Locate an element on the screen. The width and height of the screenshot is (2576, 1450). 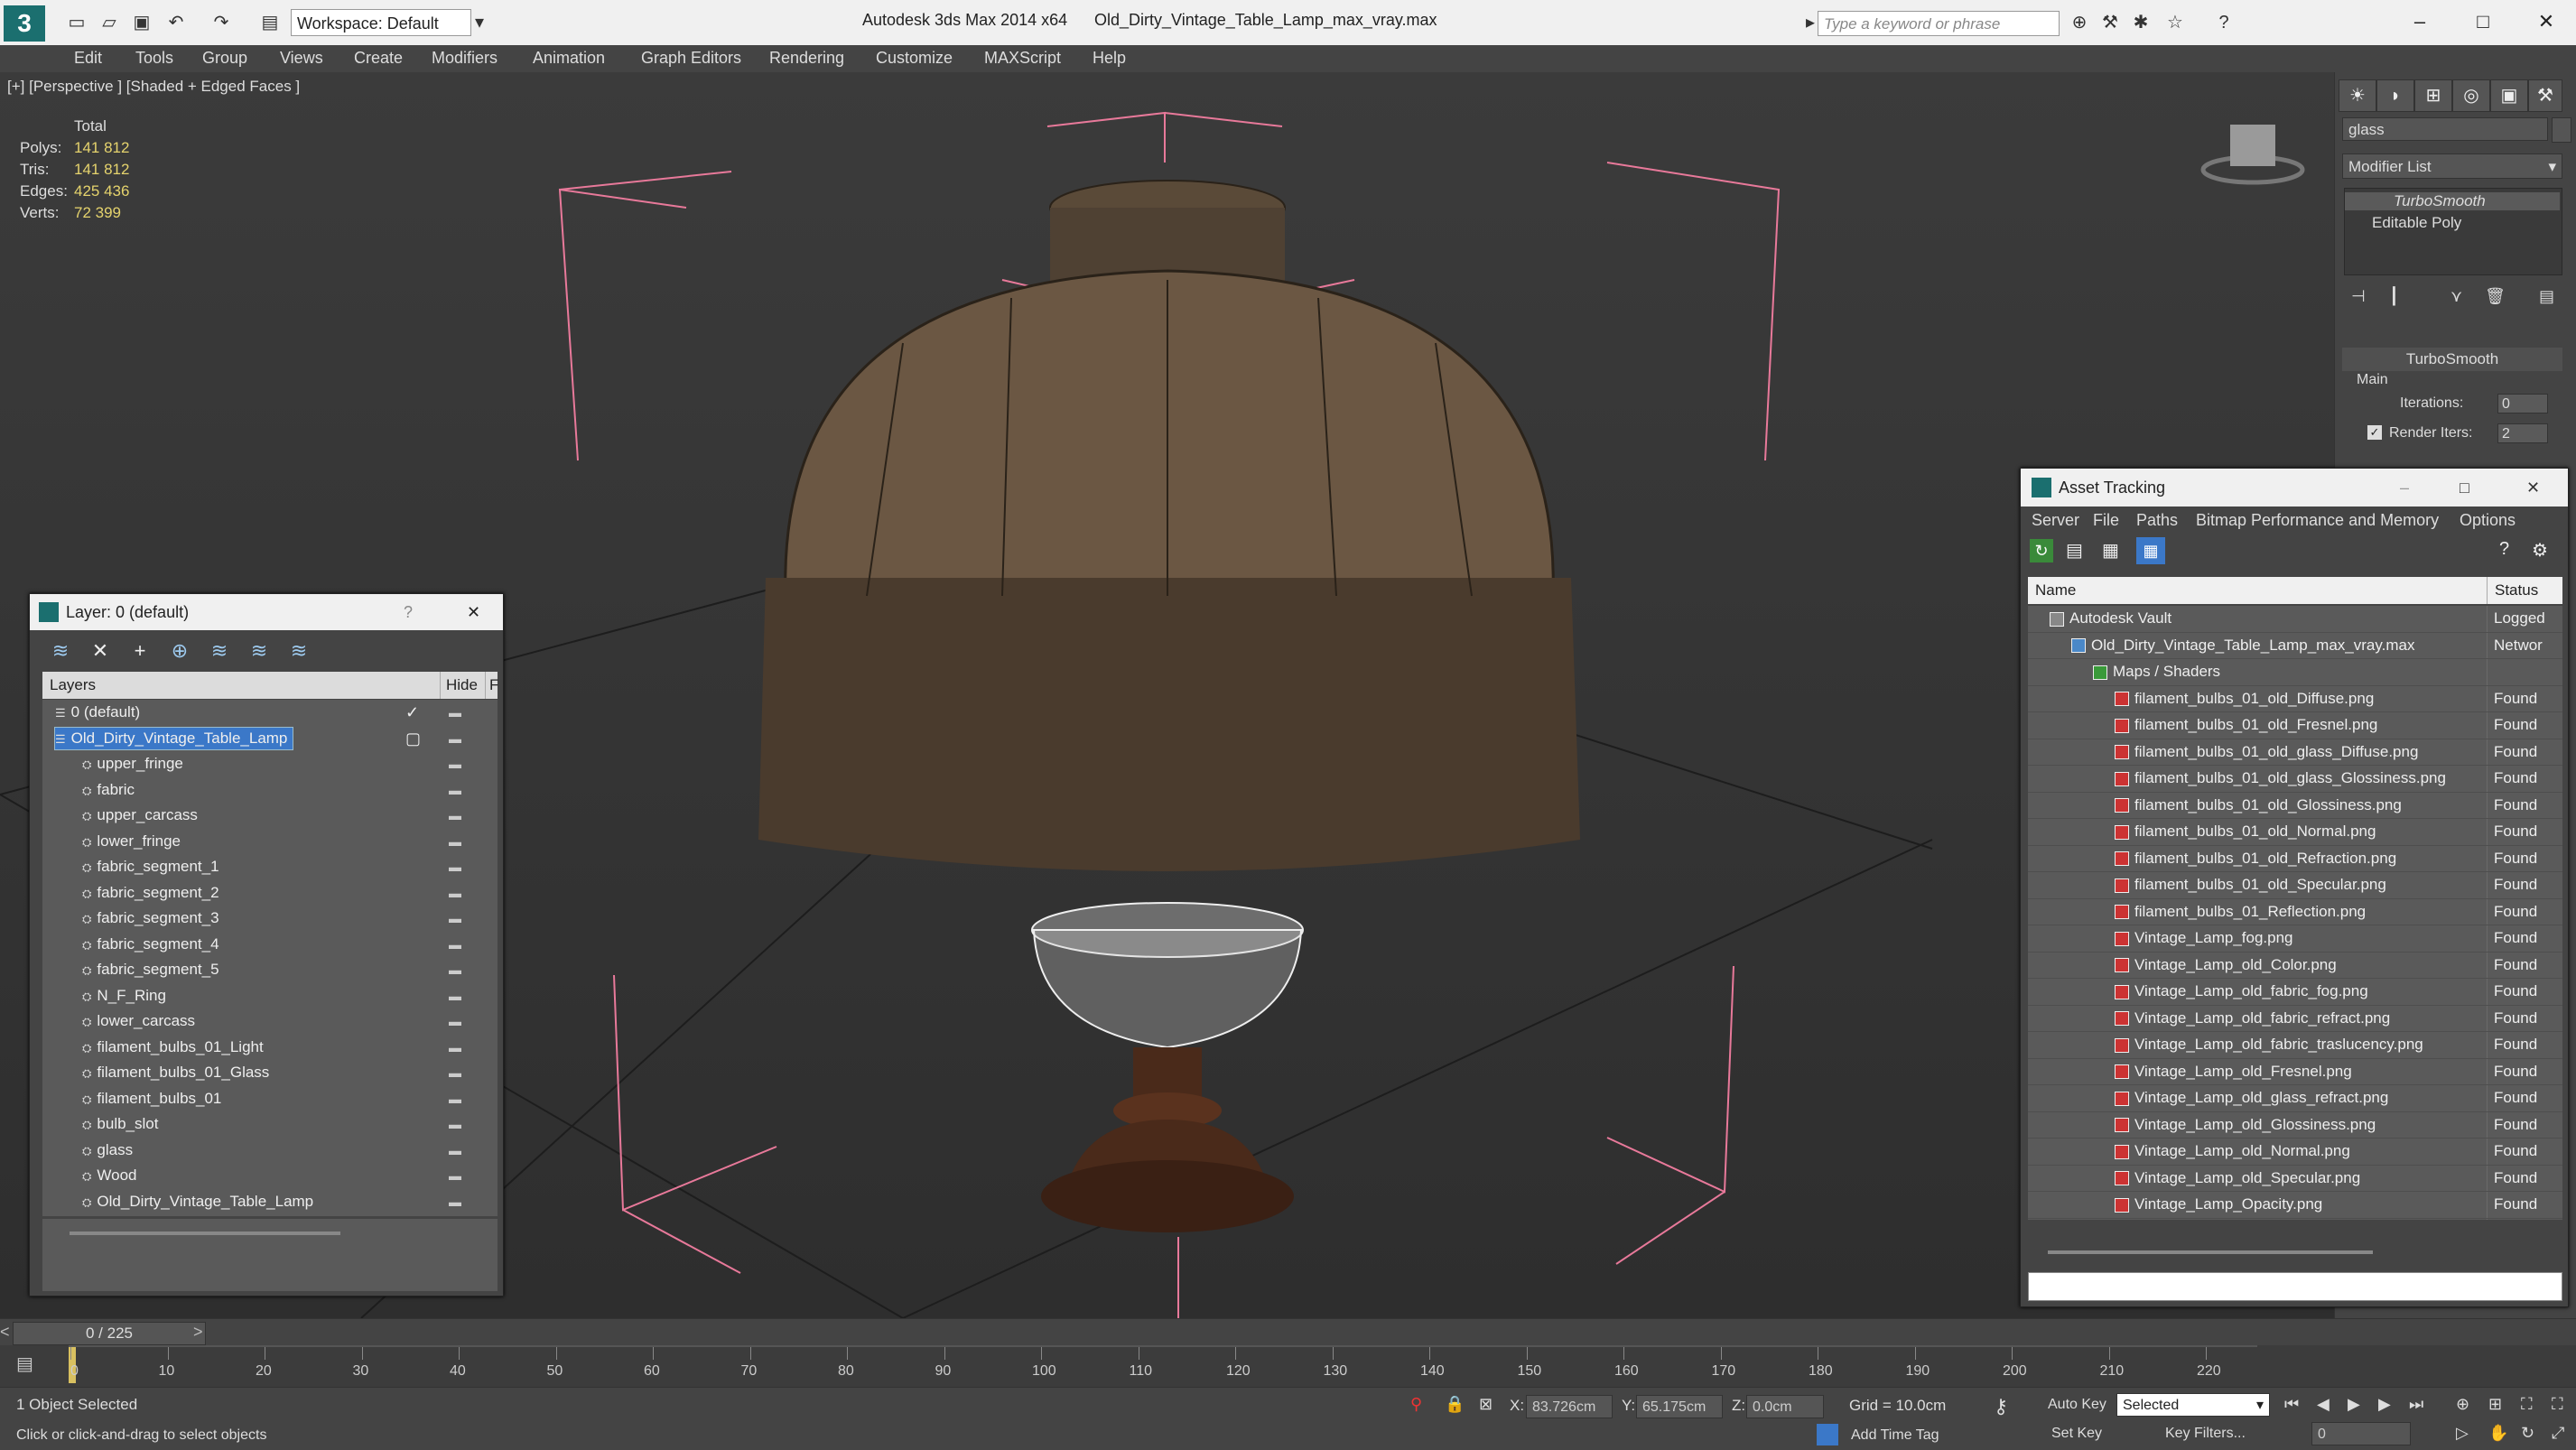
horizontal-scrollbar is located at coordinates (2210, 1252).